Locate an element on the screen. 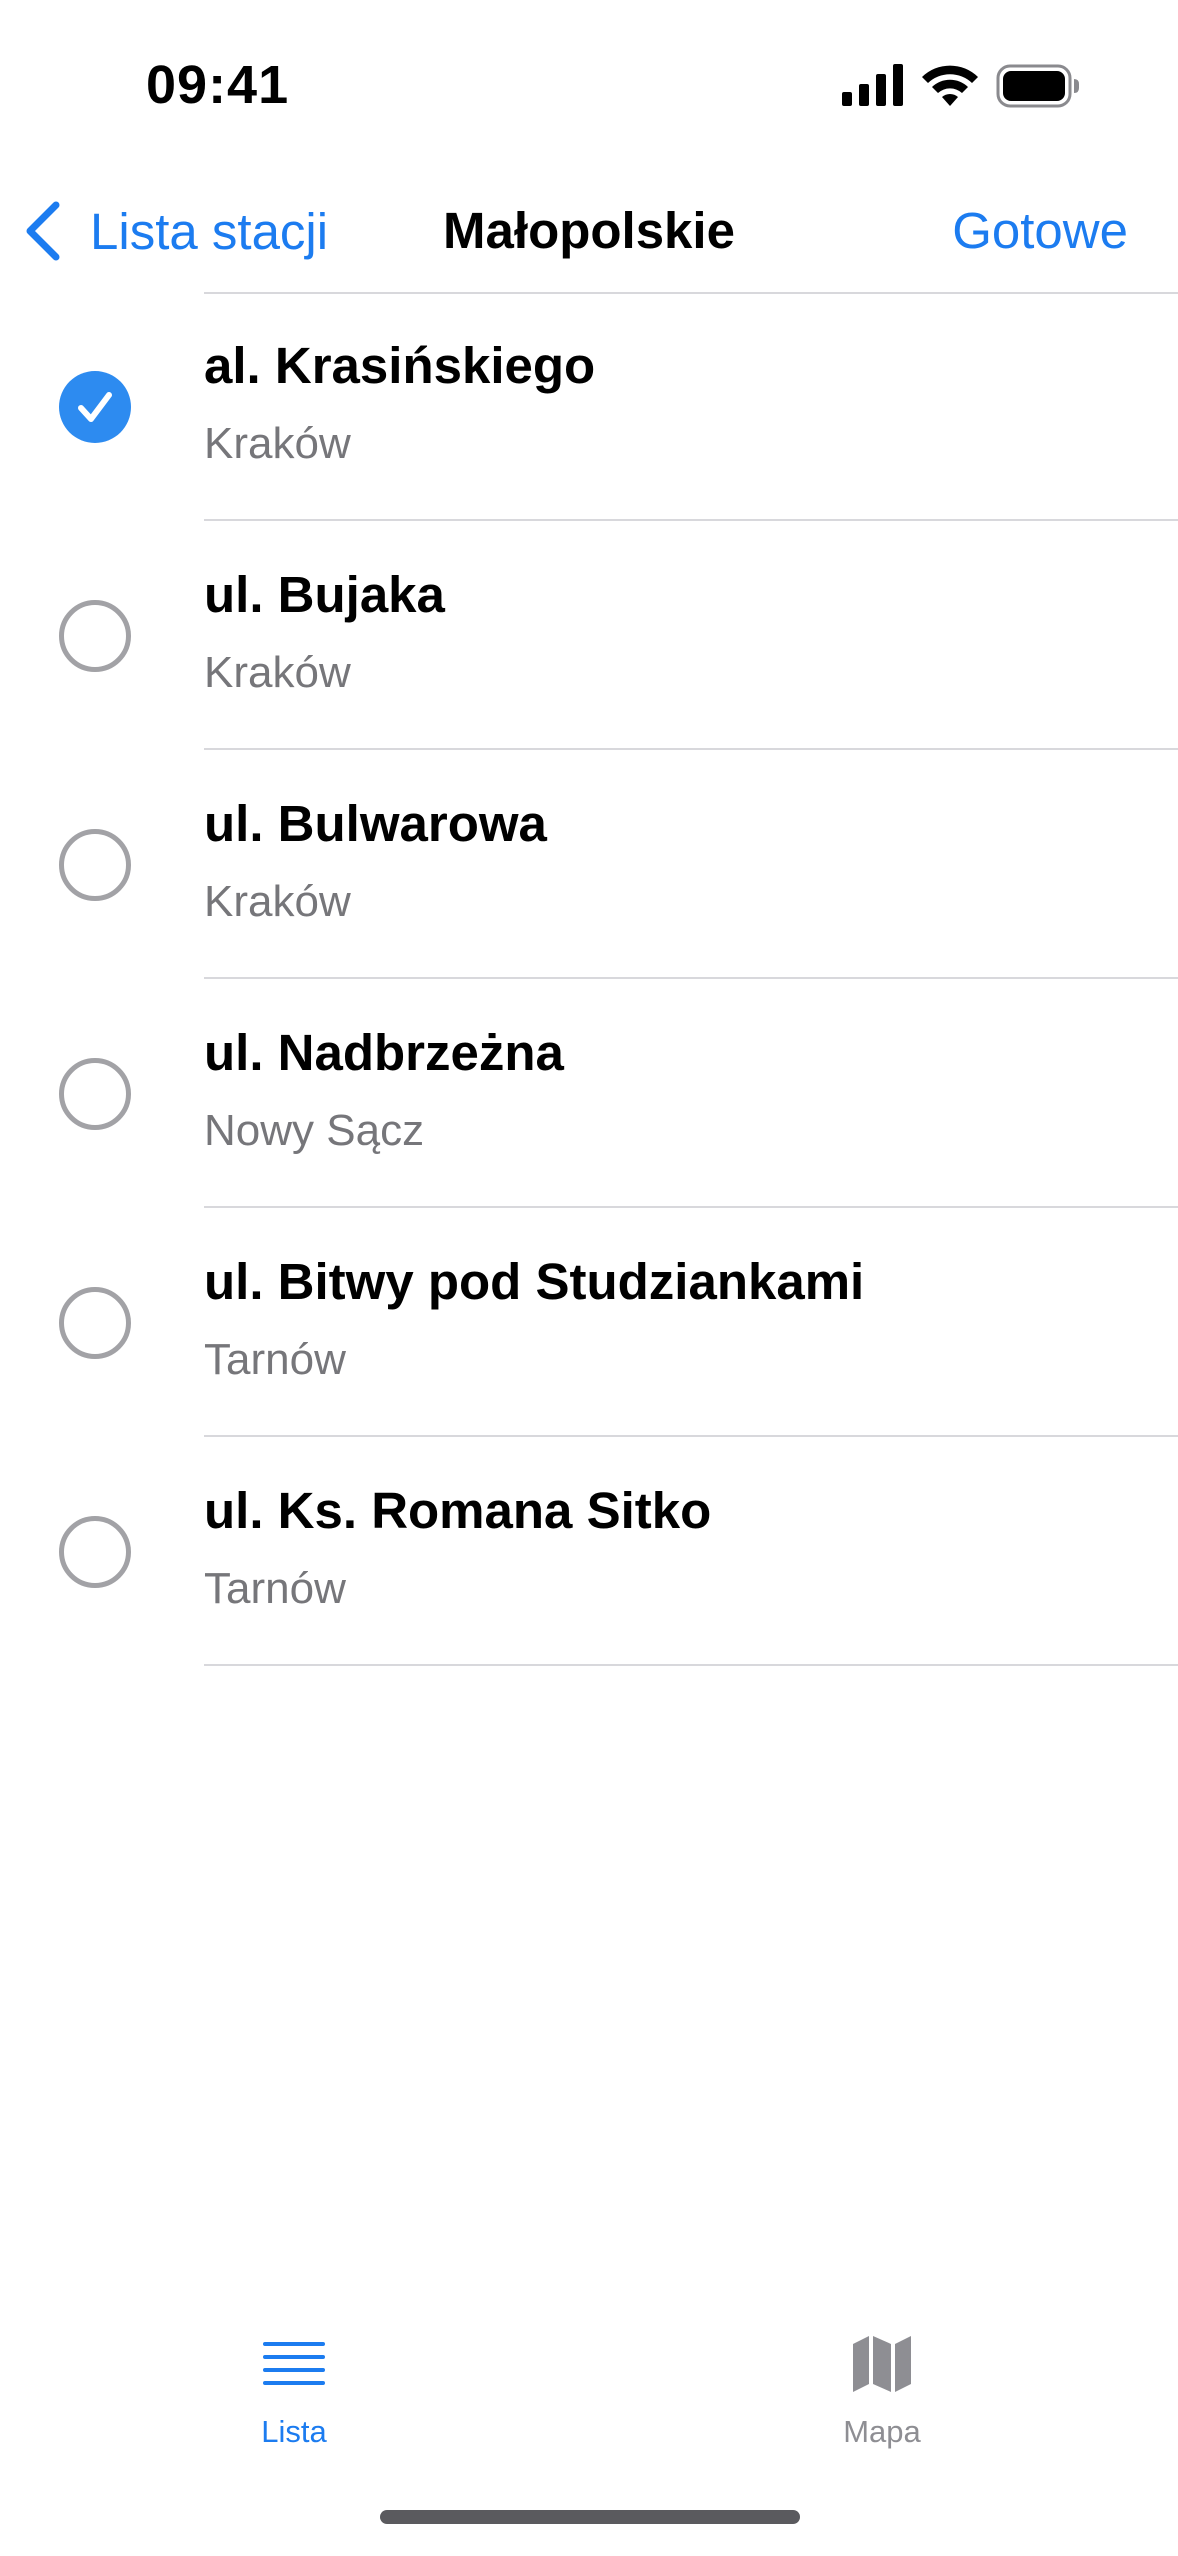  station-name: al. Krasińskiego is located at coordinates (400, 365).